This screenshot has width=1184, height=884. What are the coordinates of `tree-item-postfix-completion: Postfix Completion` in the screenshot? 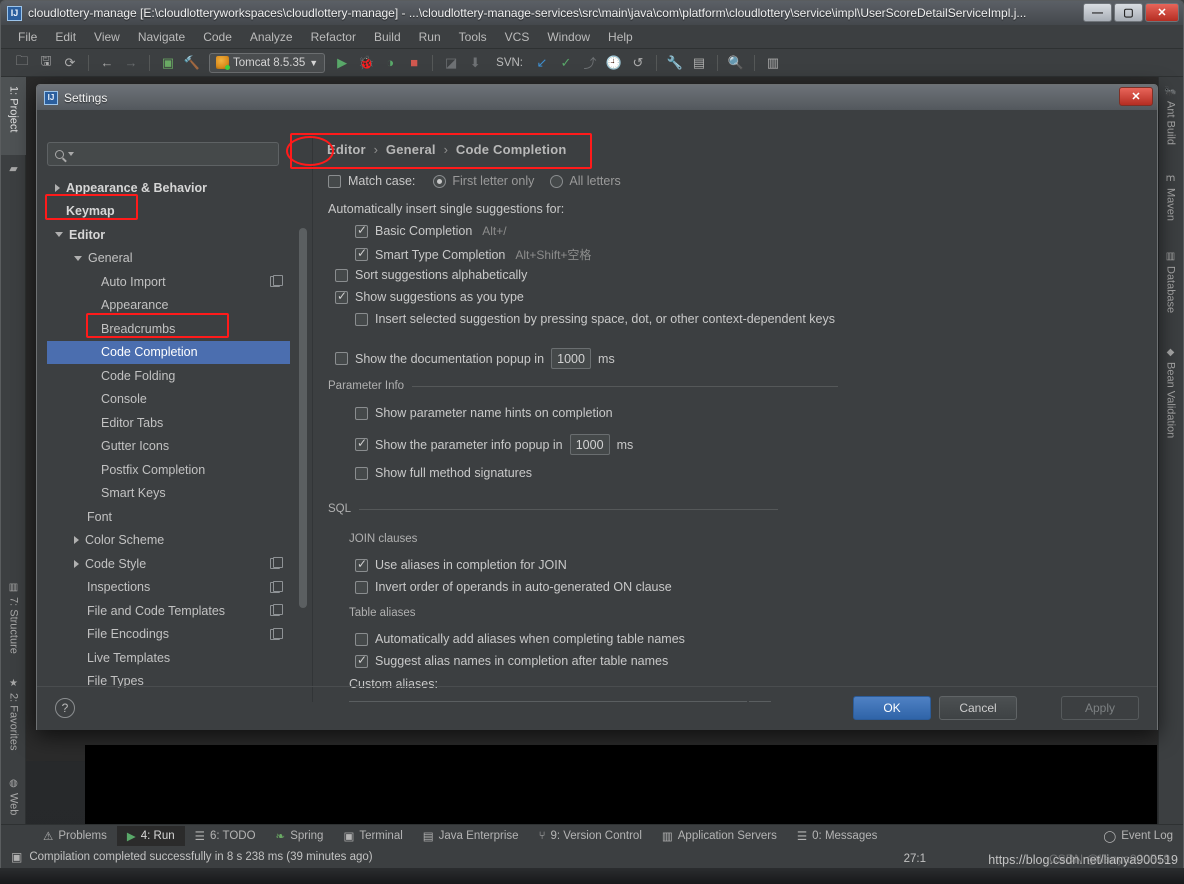 It's located at (168, 470).